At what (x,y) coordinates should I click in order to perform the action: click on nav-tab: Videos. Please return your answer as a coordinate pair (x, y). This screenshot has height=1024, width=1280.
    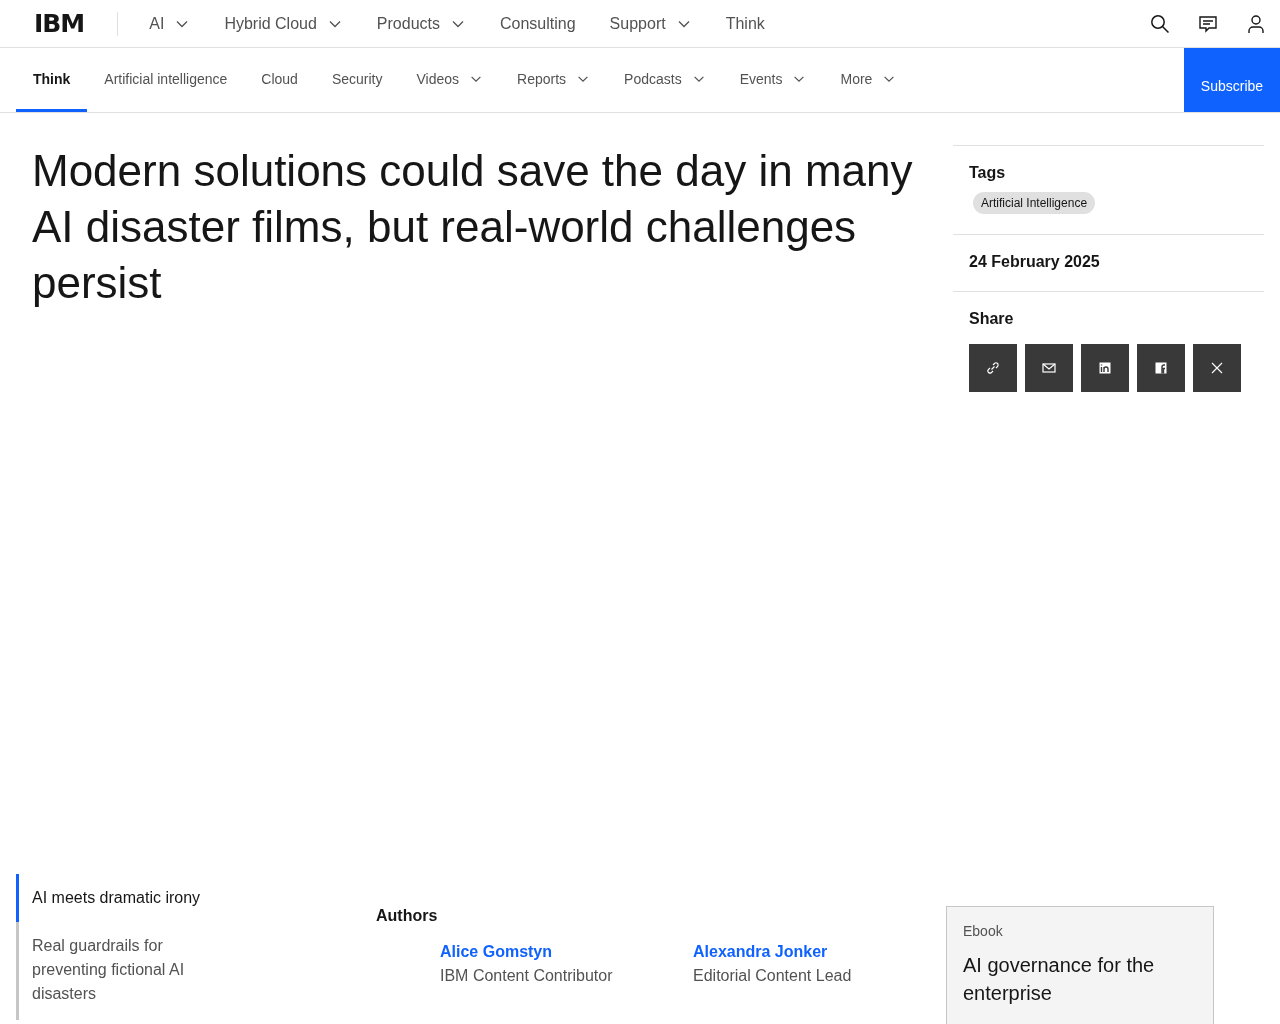
    Looking at the image, I should click on (450, 80).